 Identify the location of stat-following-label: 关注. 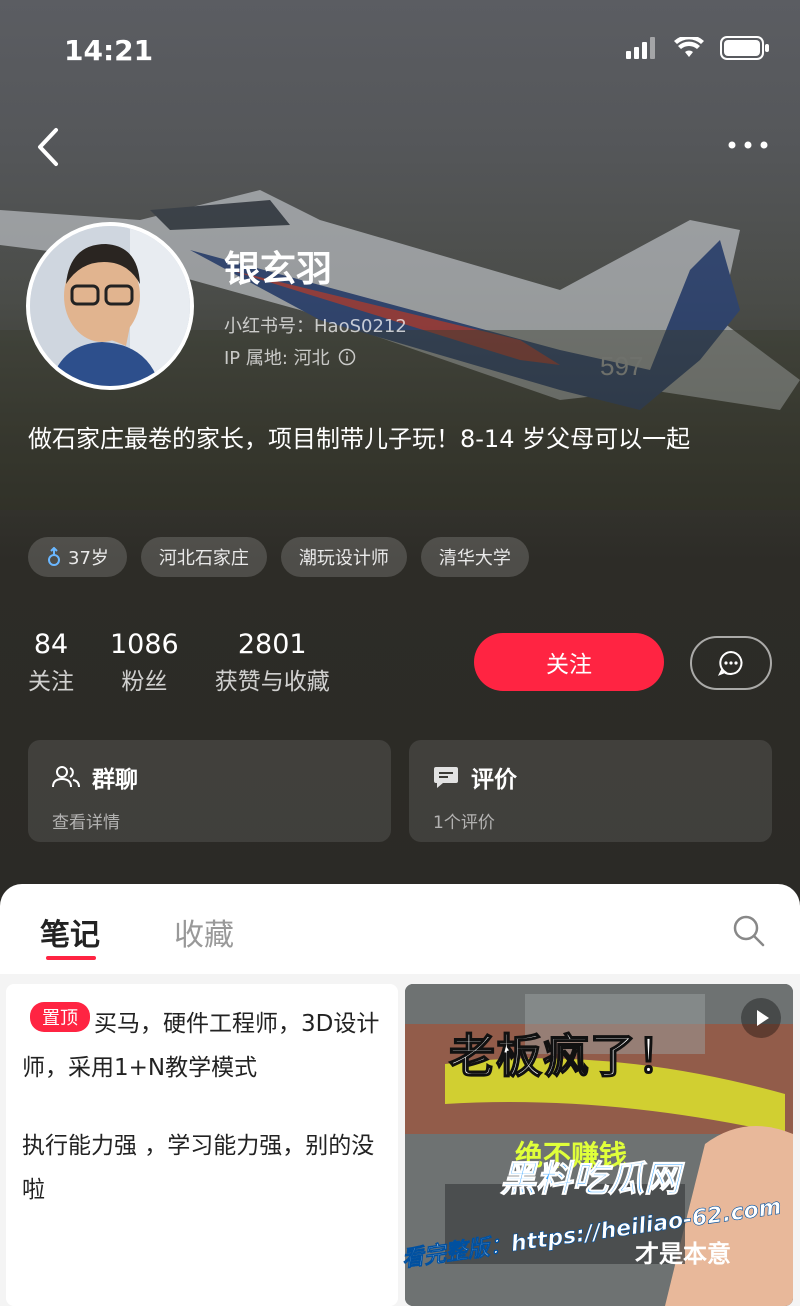
(51, 682).